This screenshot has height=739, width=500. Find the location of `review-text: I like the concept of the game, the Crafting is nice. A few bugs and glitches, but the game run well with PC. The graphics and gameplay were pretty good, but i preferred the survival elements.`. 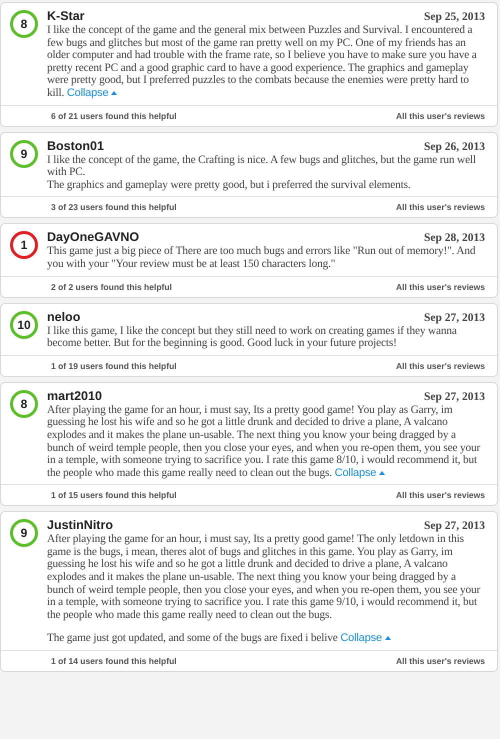

review-text: I like the concept of the game, the Crafting is nice. A few bugs and glitches, but the game run well with PC. The graphics and gameplay were pretty good, but i preferred the survival elements. is located at coordinates (262, 173).